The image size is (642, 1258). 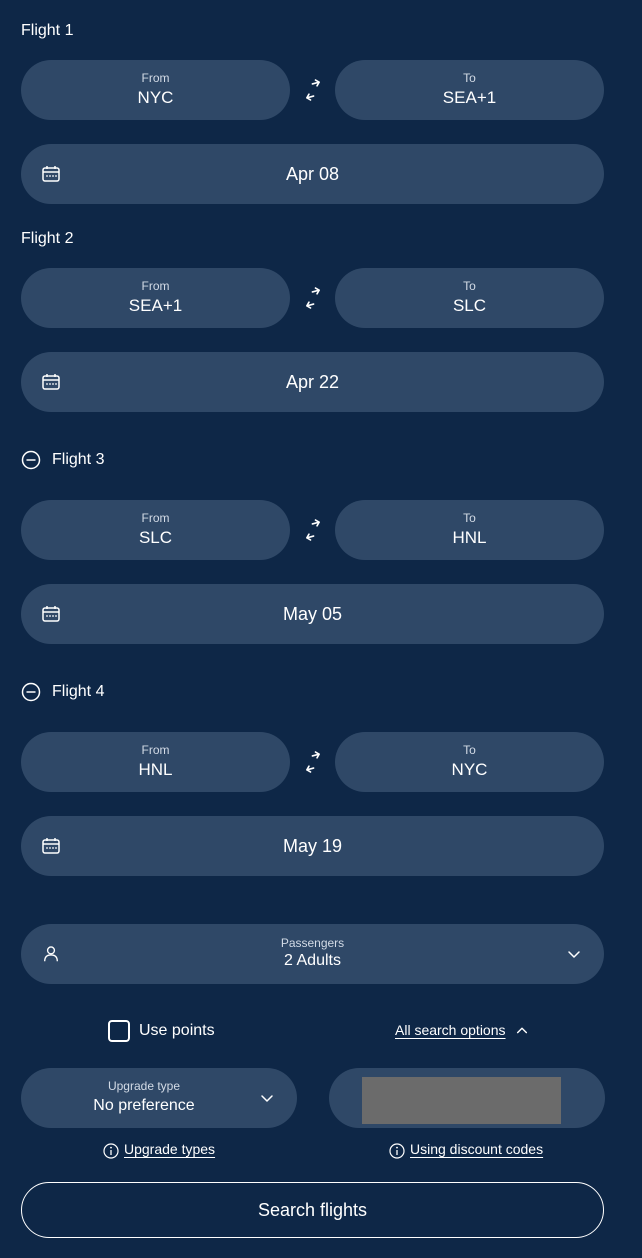 I want to click on flight-1-from-field: From NYC, so click(x=155, y=90).